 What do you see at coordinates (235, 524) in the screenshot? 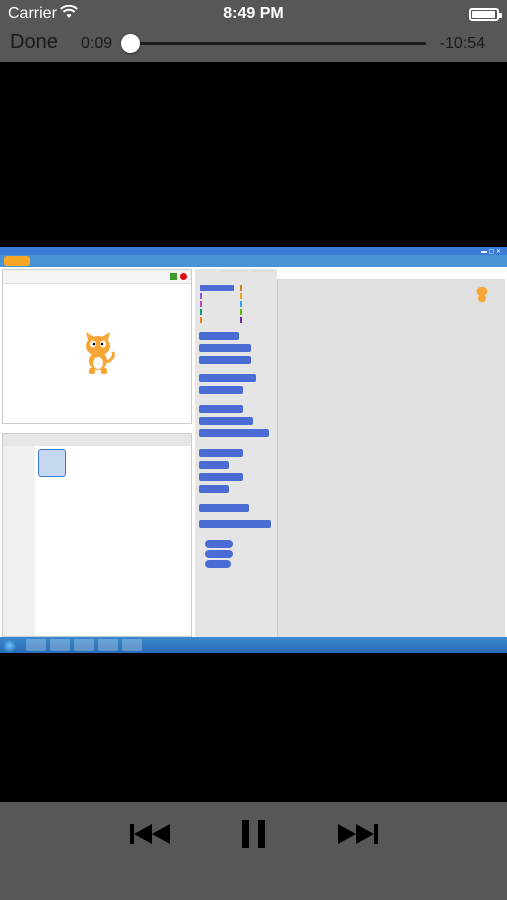
I see `block-rotation-style` at bounding box center [235, 524].